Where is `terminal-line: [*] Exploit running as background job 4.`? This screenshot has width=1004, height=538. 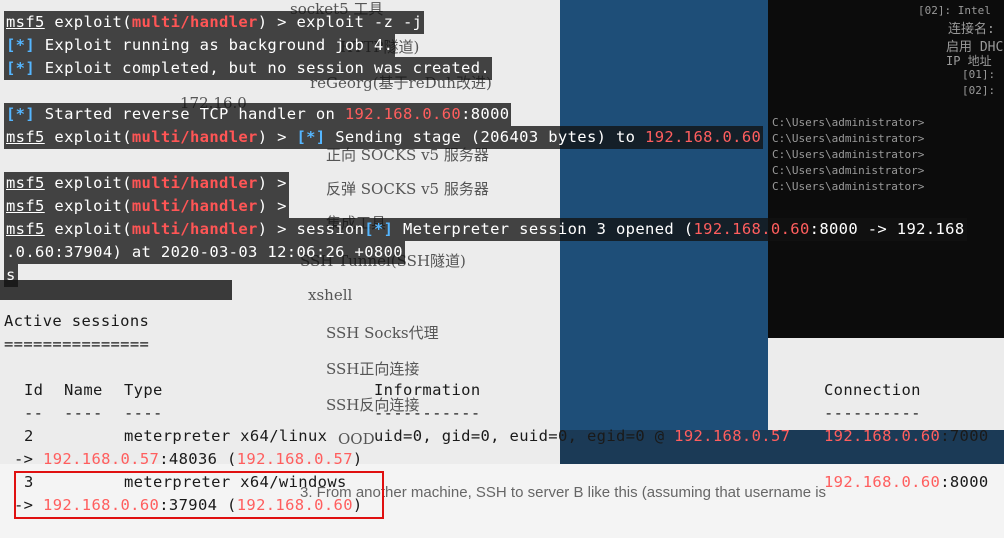
terminal-line: [*] Exploit running as background job 4. is located at coordinates (200, 45).